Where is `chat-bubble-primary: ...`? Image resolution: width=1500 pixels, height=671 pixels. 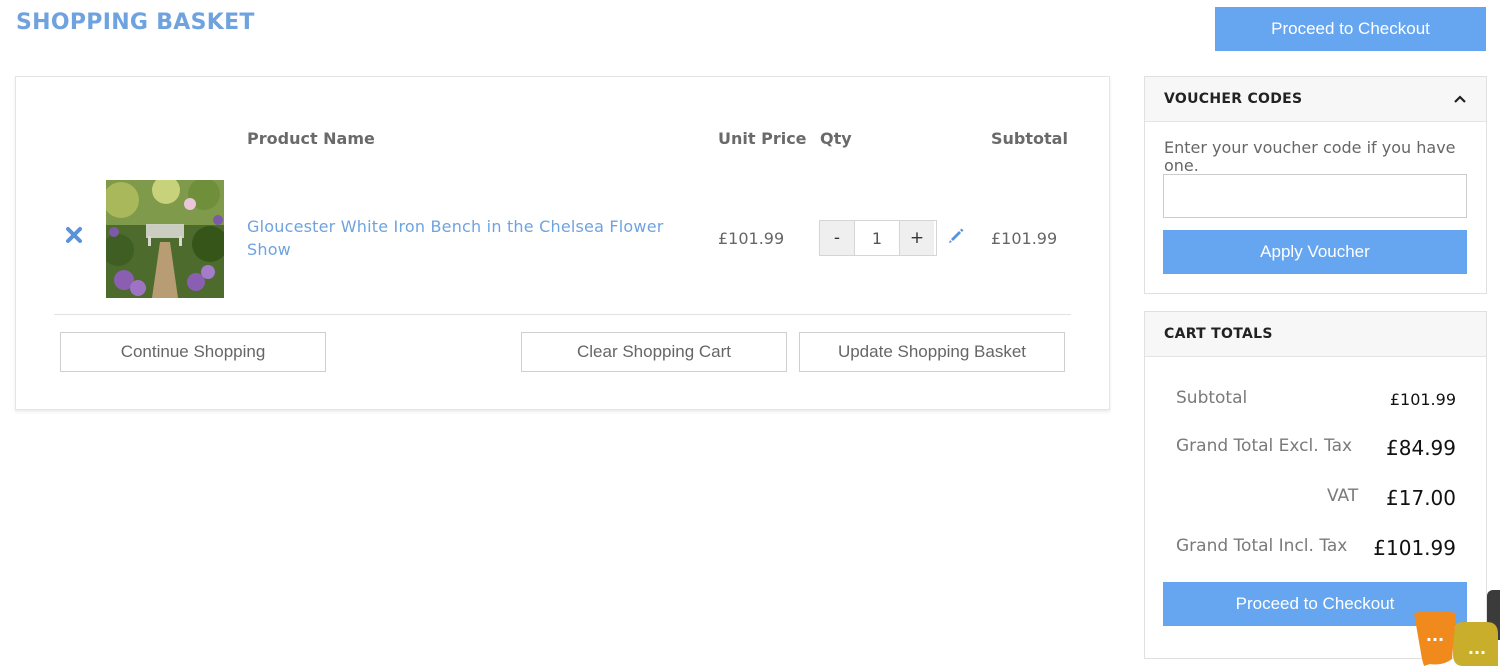 chat-bubble-primary: ... is located at coordinates (1435, 640).